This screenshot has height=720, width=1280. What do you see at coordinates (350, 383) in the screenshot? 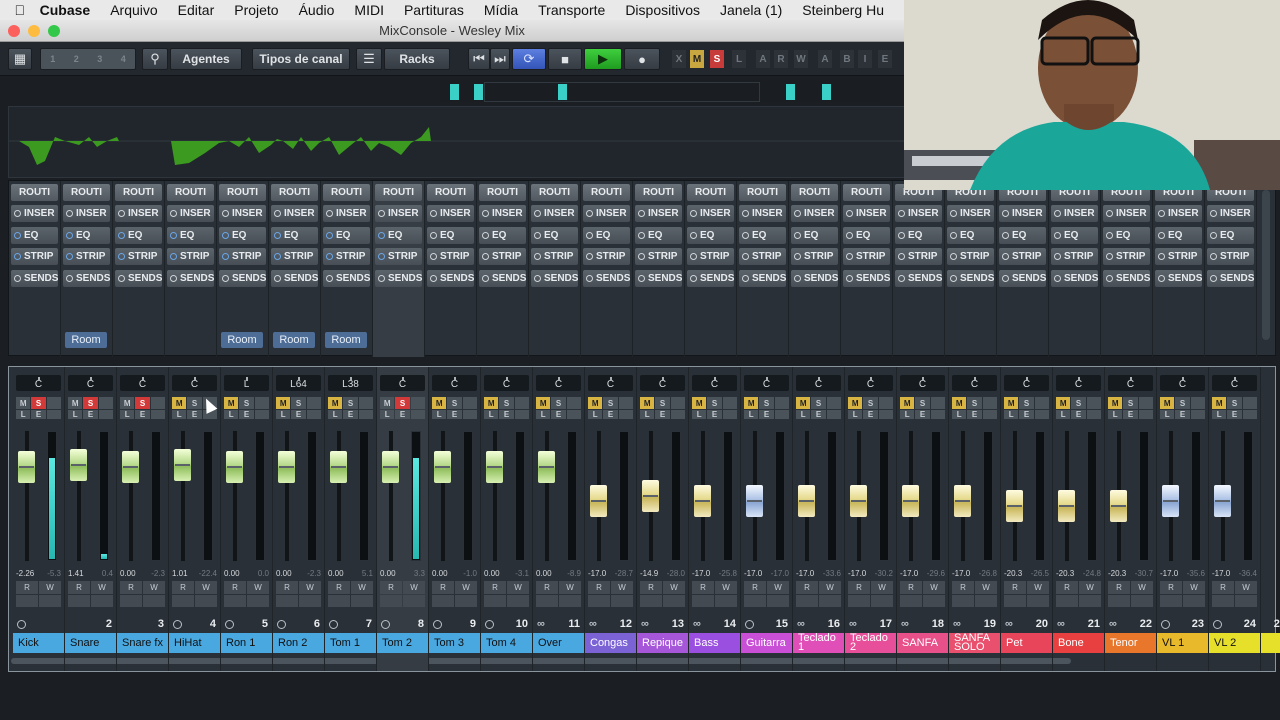
I see `pan-control: L38` at bounding box center [350, 383].